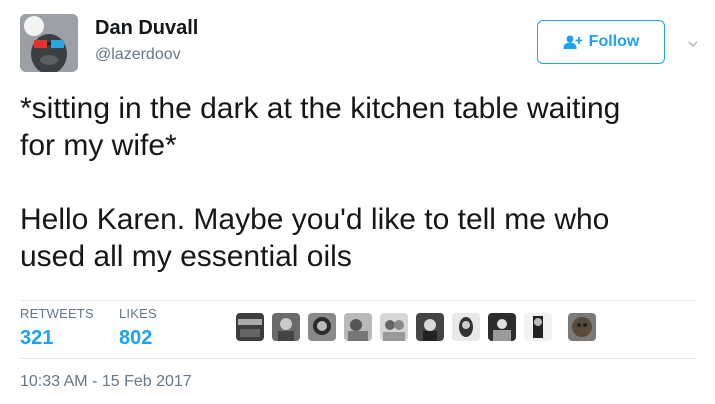  I want to click on author-avatar-image, so click(49, 43).